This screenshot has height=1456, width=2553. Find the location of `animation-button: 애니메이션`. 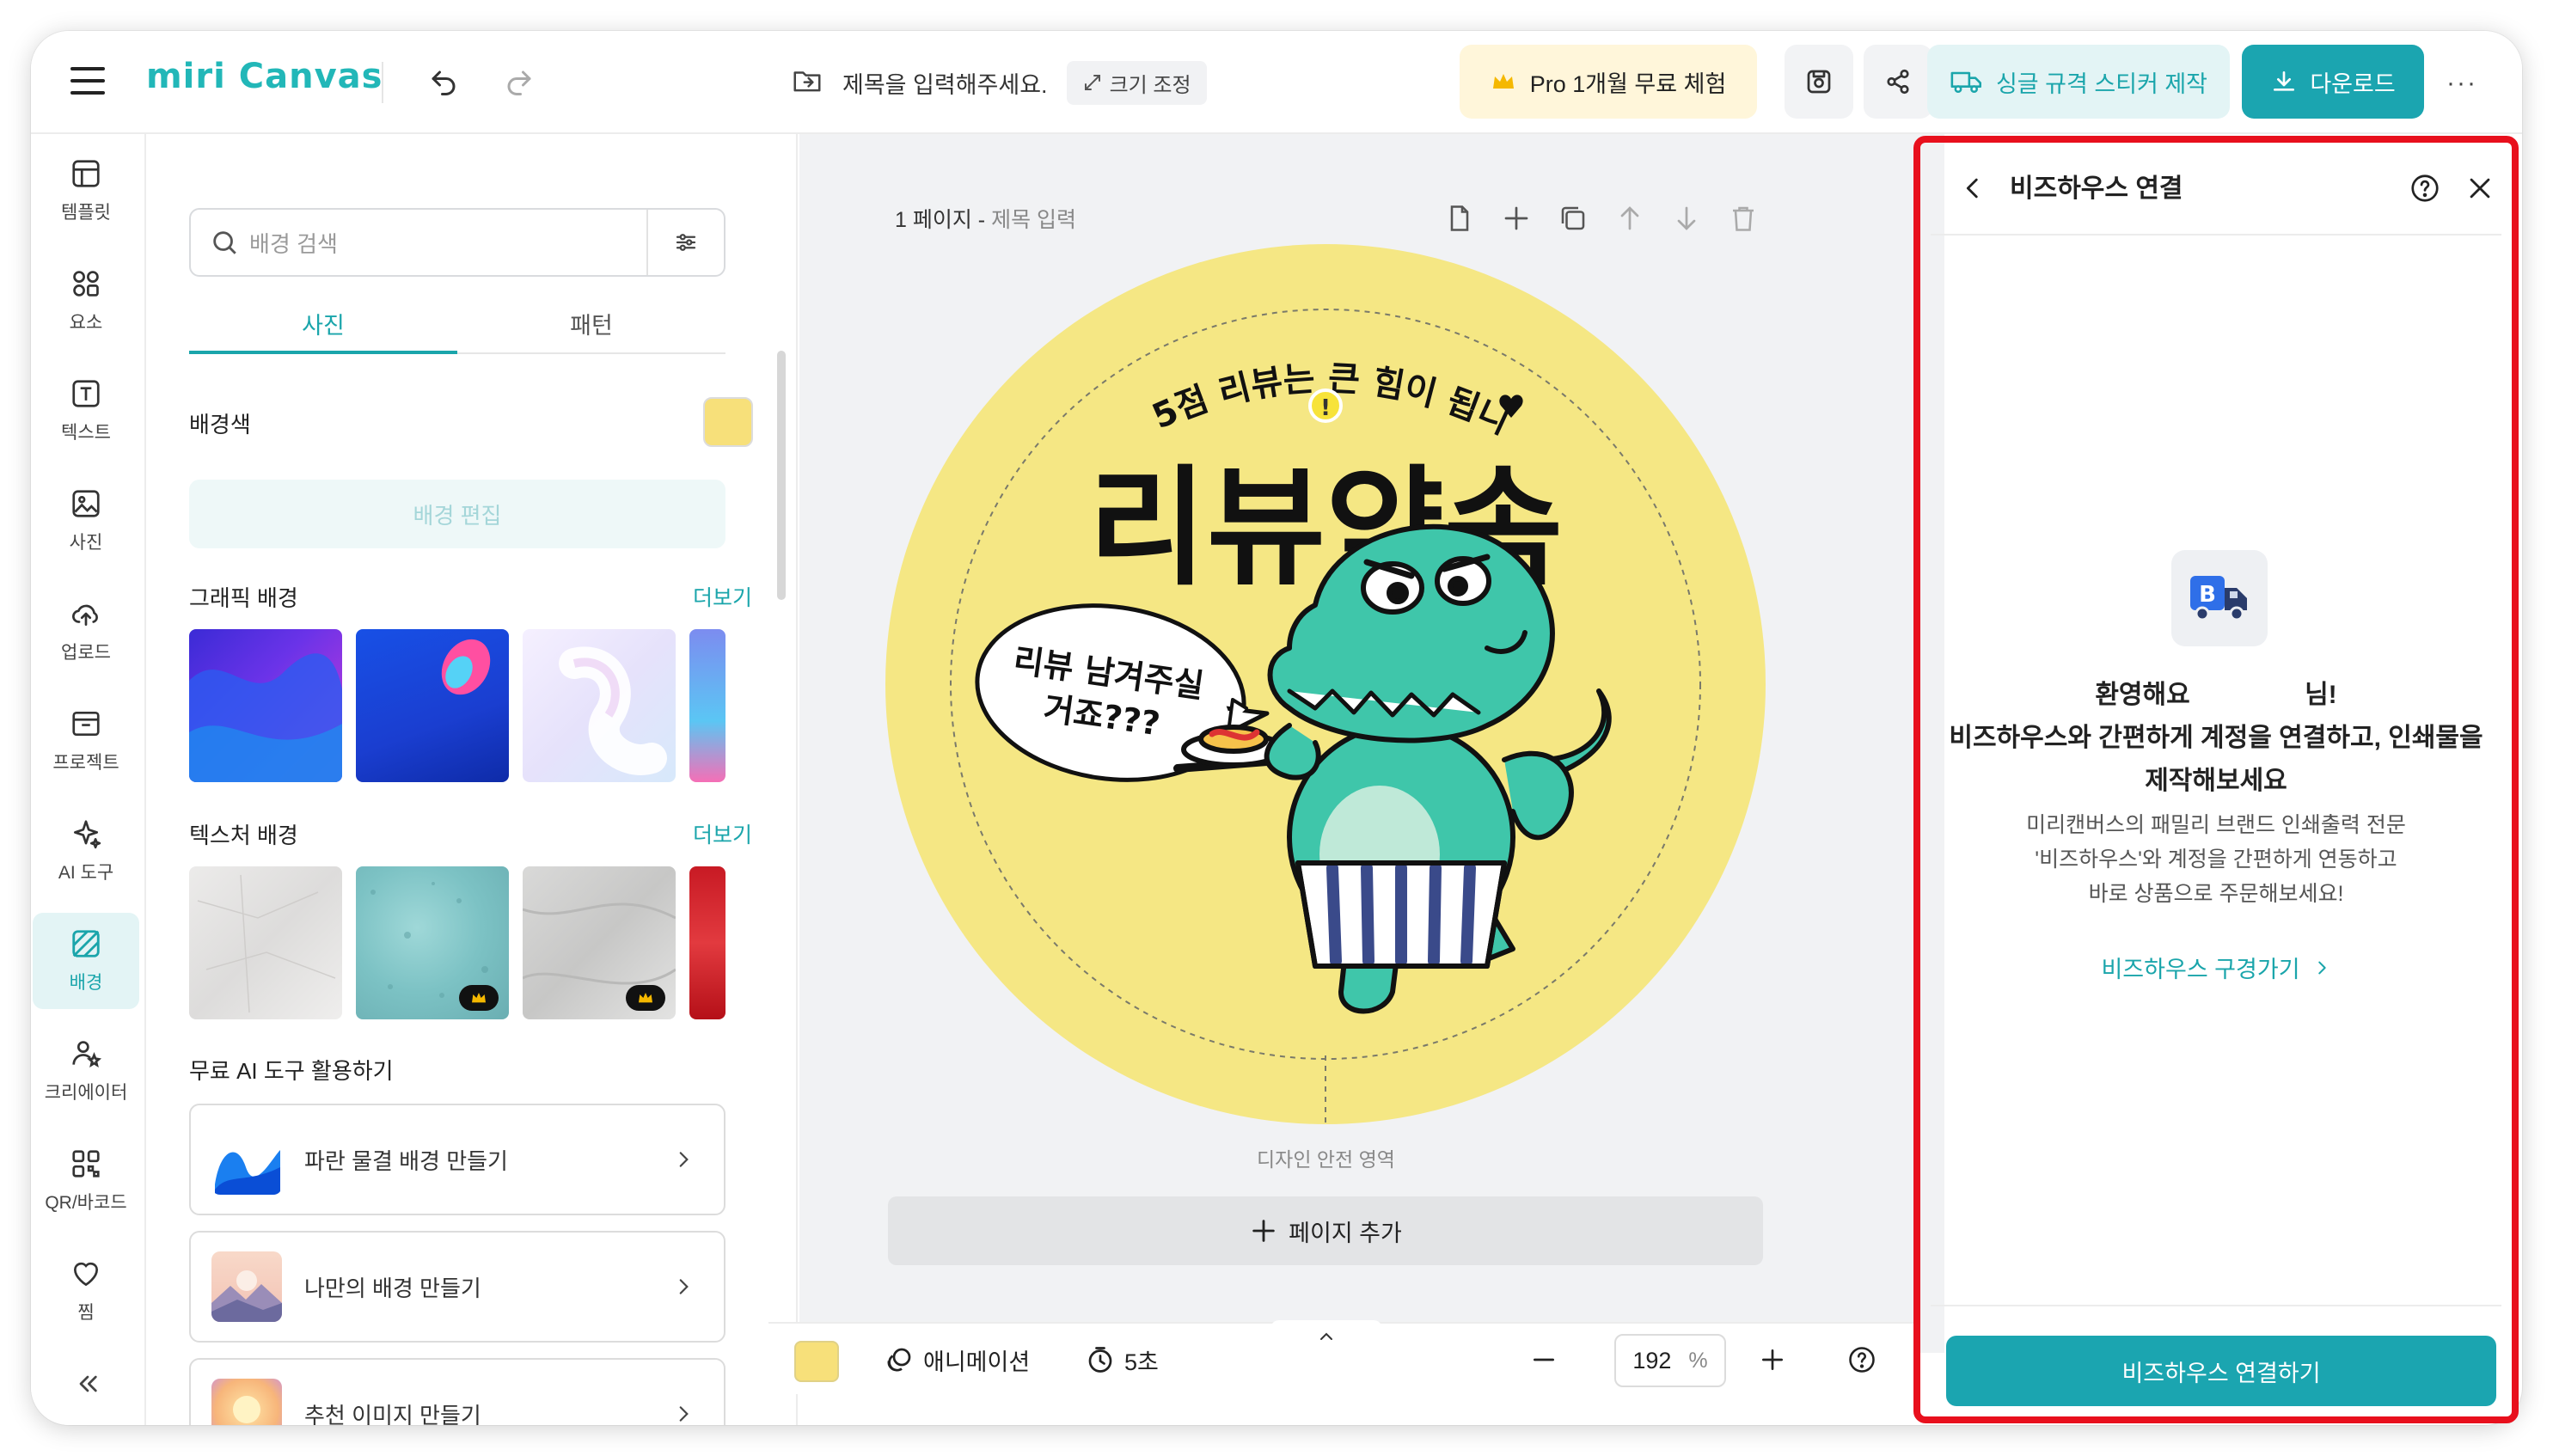

animation-button: 애니메이션 is located at coordinates (957, 1360).